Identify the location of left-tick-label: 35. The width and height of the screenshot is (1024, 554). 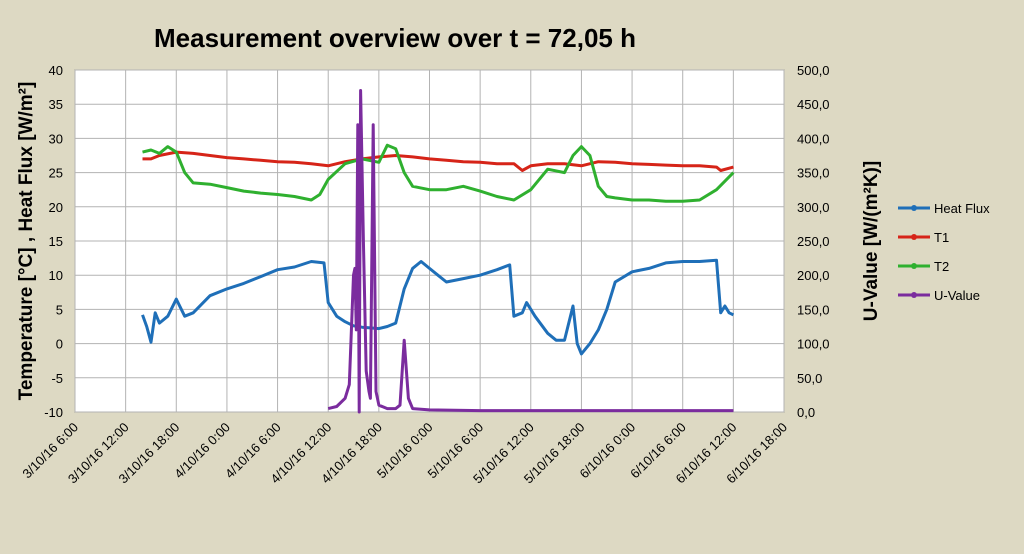
(56, 104).